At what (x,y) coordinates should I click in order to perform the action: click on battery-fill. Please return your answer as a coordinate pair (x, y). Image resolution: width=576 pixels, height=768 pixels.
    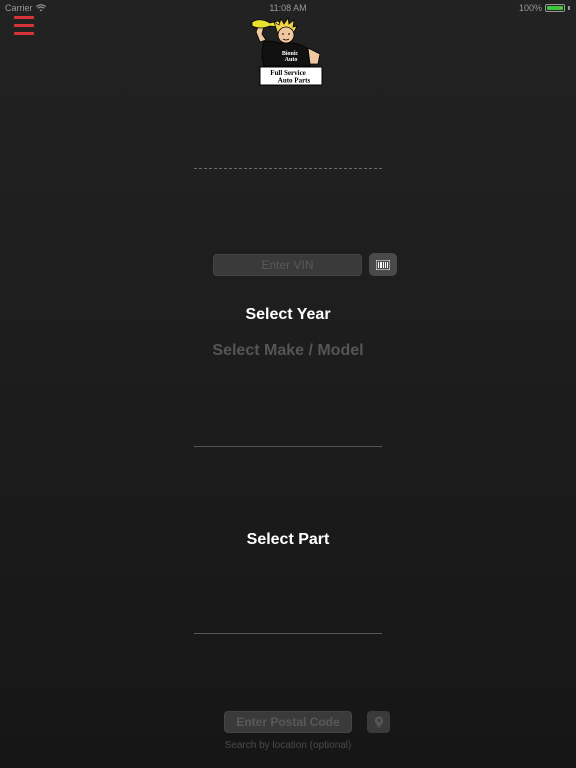
    Looking at the image, I should click on (555, 8).